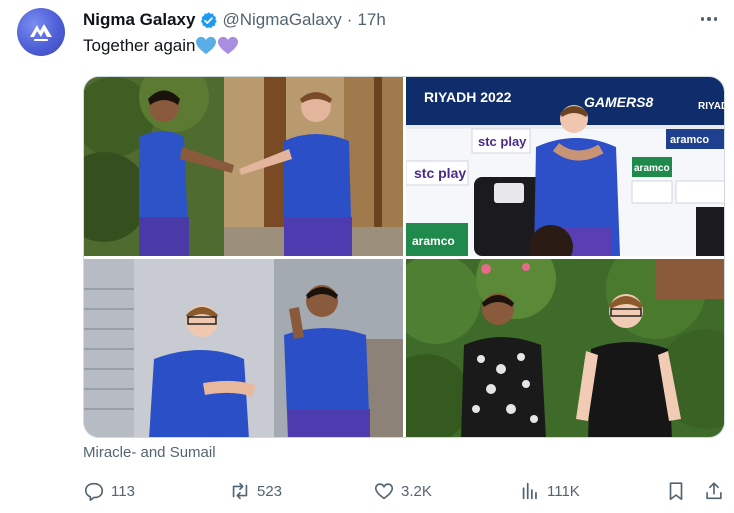 The width and height of the screenshot is (734, 513). What do you see at coordinates (714, 491) in the screenshot?
I see `share-icon` at bounding box center [714, 491].